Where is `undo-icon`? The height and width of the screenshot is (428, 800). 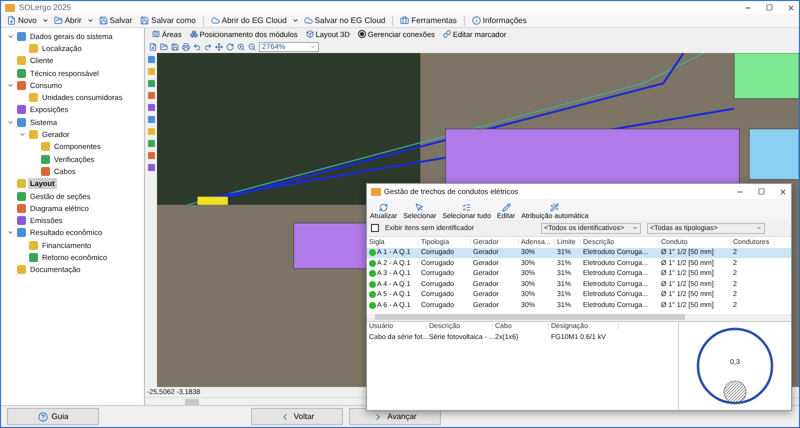
undo-icon is located at coordinates (197, 46).